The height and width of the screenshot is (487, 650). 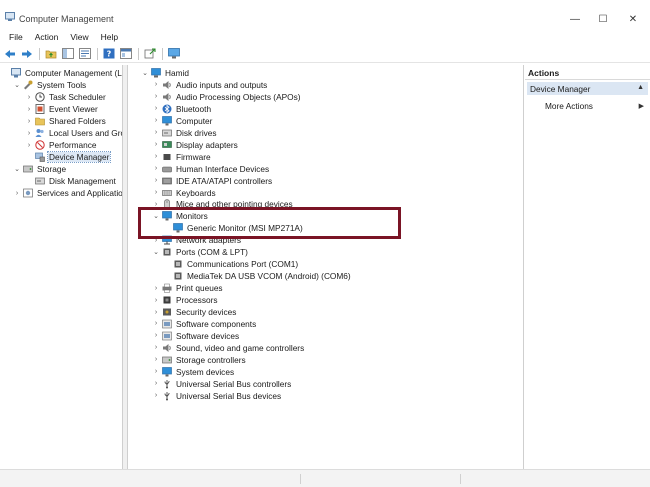 What do you see at coordinates (16, 37) in the screenshot?
I see `menu-file: File` at bounding box center [16, 37].